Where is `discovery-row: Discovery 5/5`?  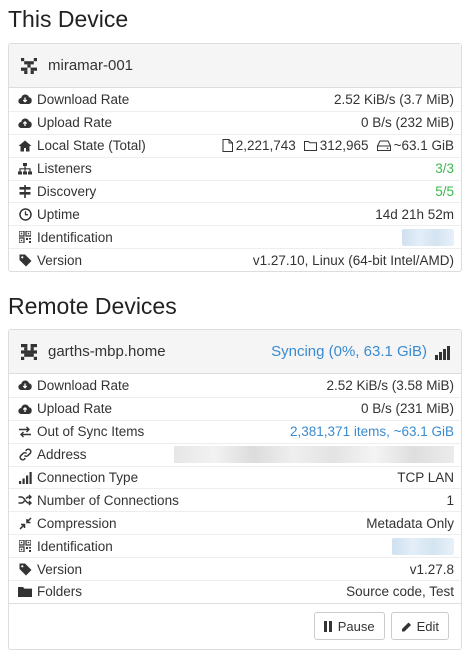 discovery-row: Discovery 5/5 is located at coordinates (235, 191).